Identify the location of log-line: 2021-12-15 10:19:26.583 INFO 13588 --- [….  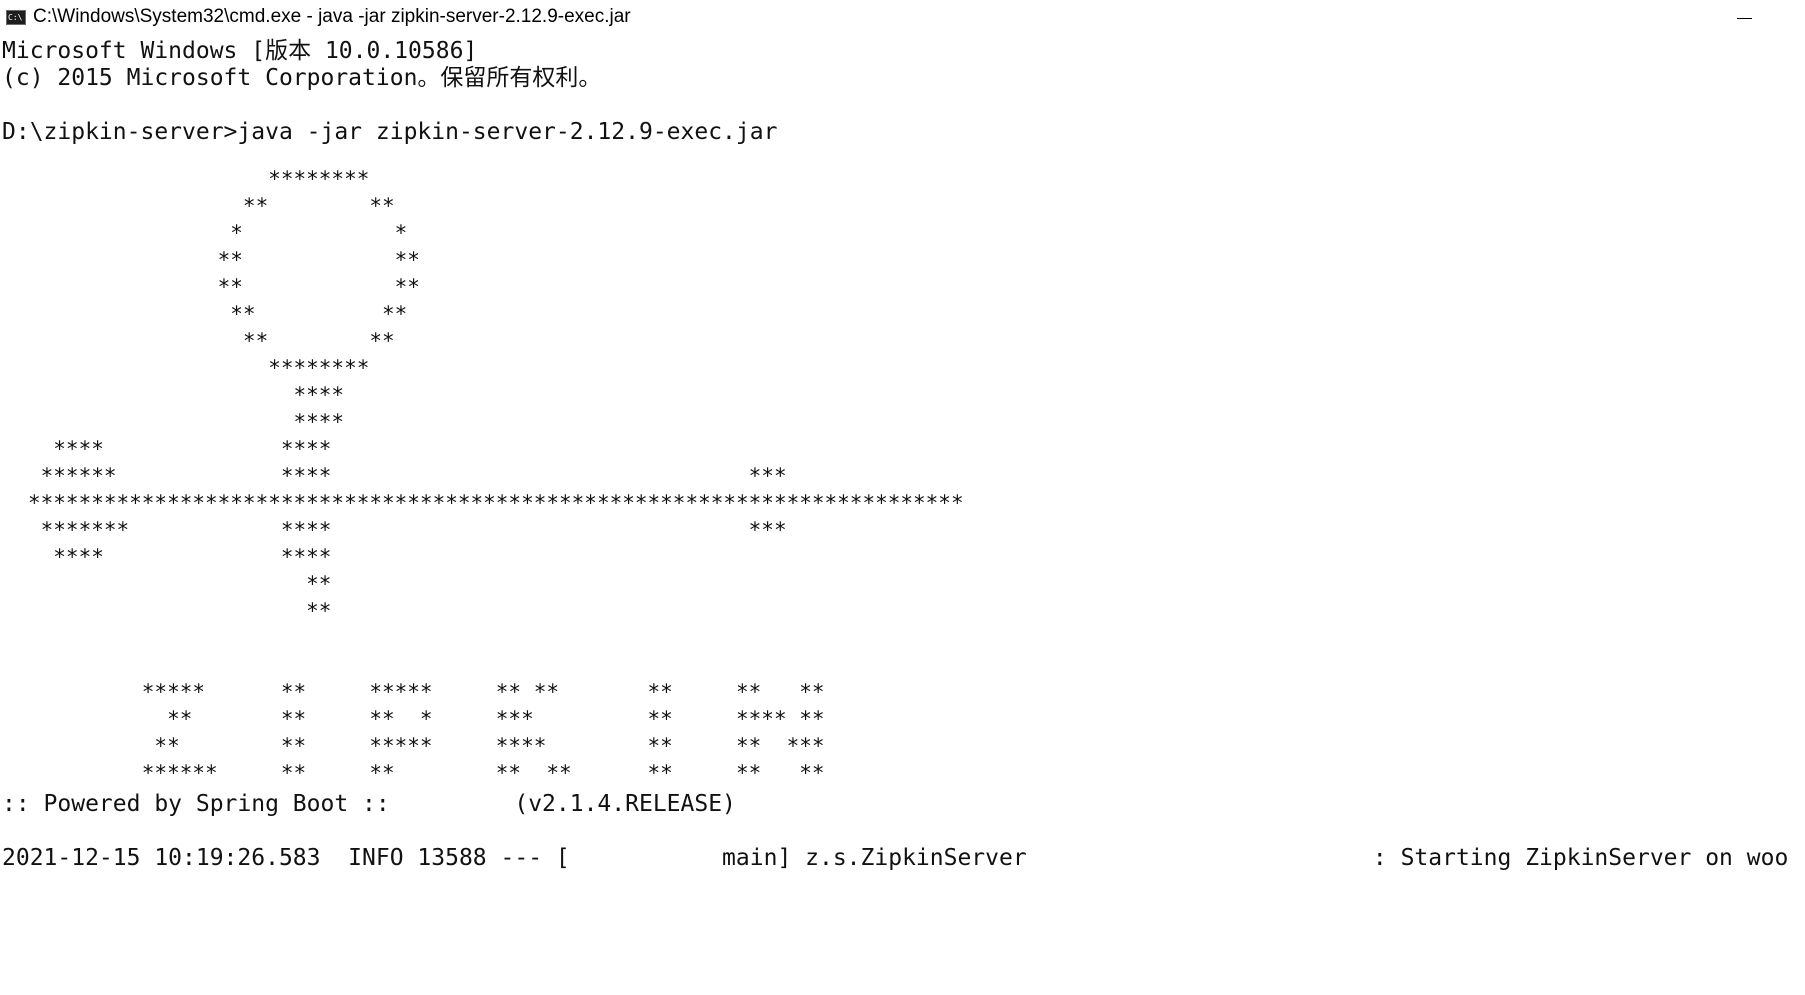
(895, 858).